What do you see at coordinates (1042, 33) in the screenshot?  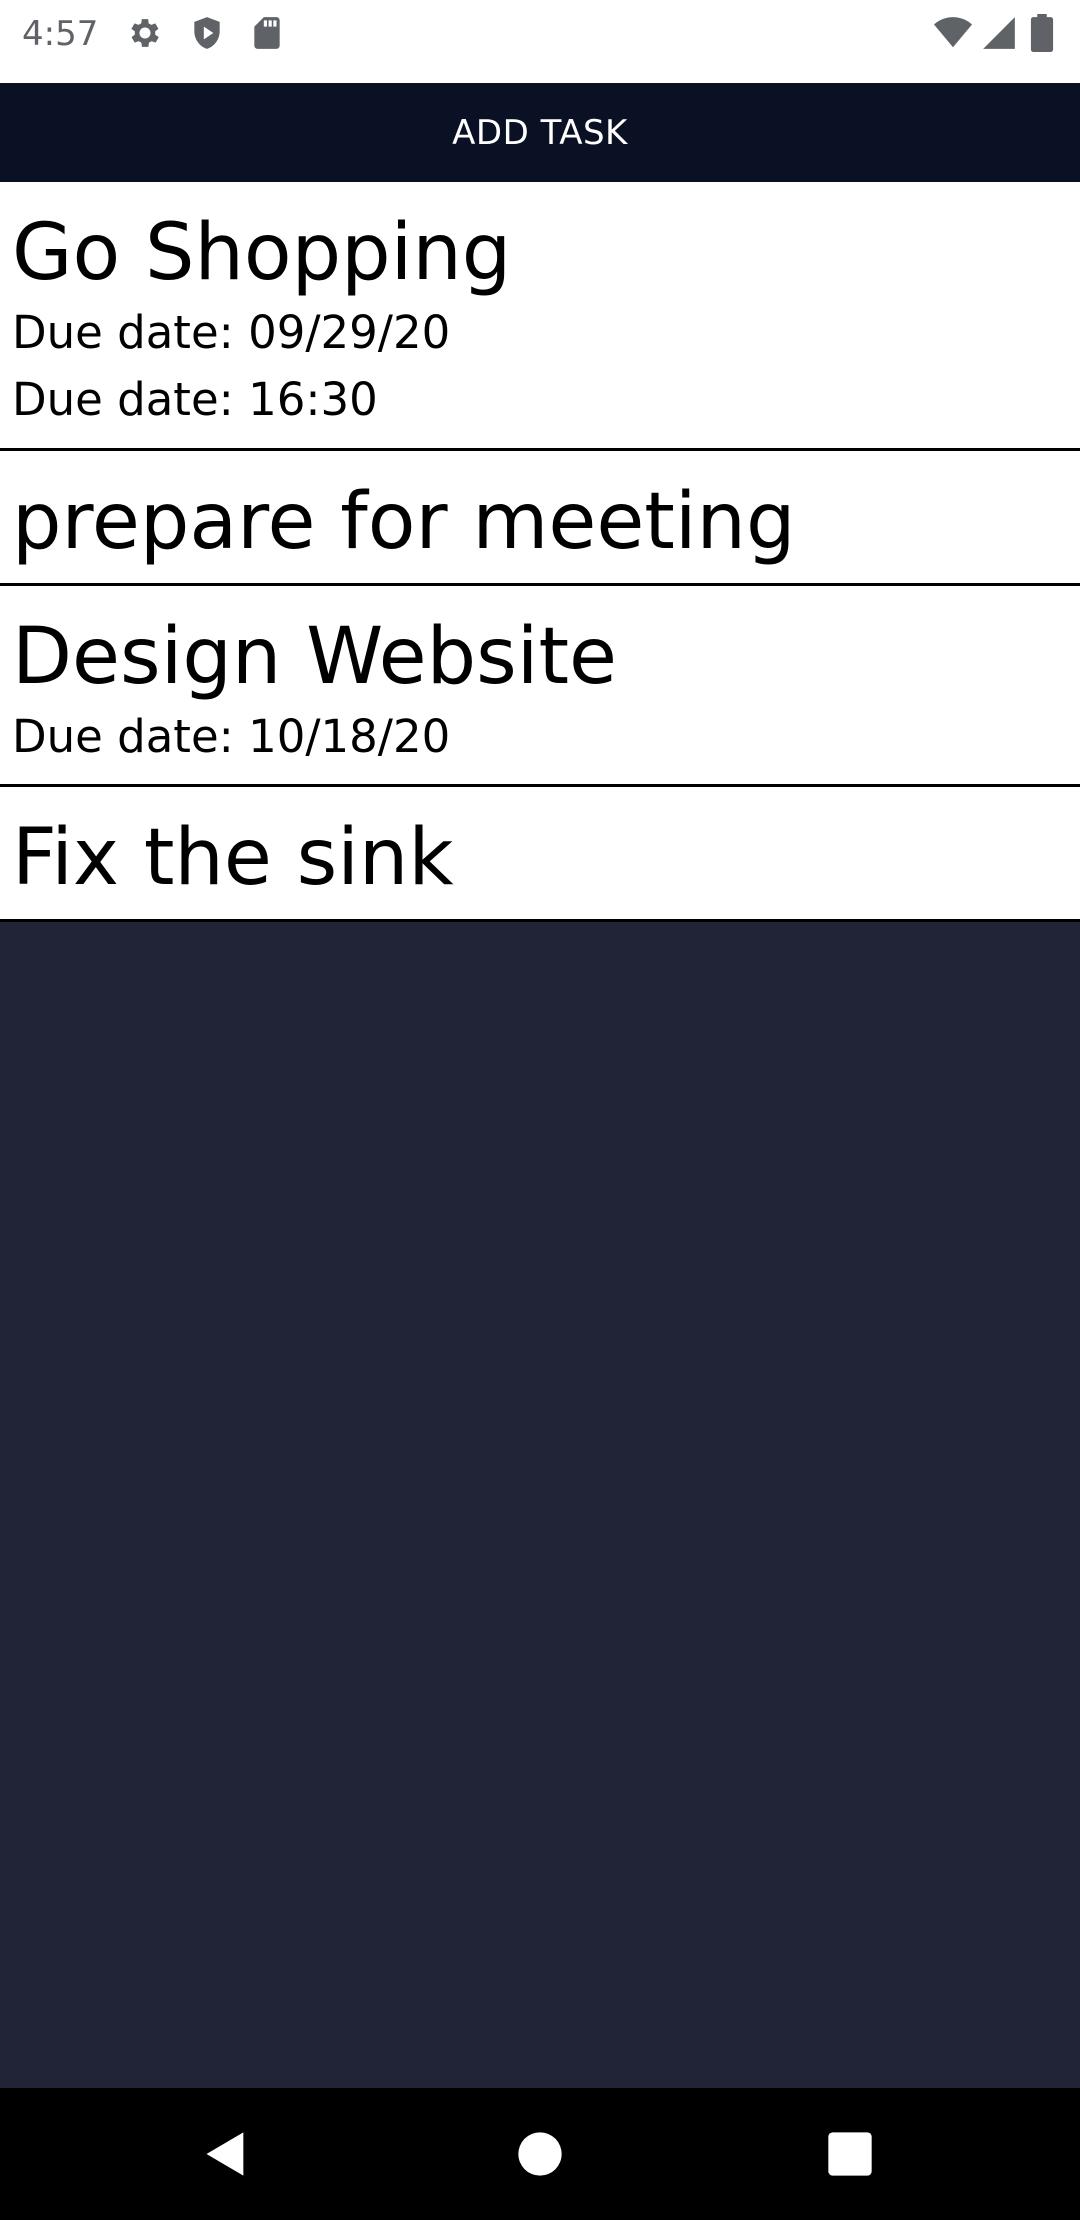 I see `battery-icon` at bounding box center [1042, 33].